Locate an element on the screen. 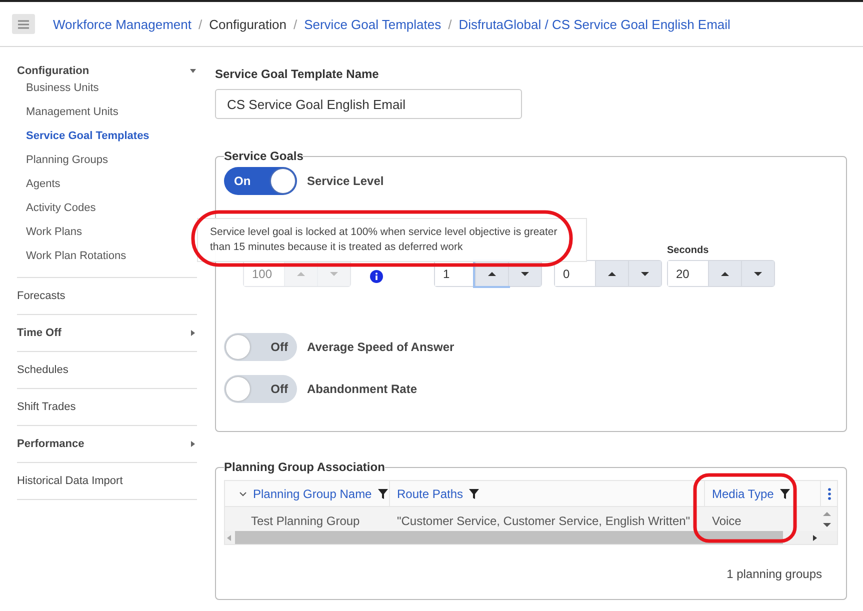 The height and width of the screenshot is (611, 863). sidebar-subitem: Planning Groups is located at coordinates (107, 161).